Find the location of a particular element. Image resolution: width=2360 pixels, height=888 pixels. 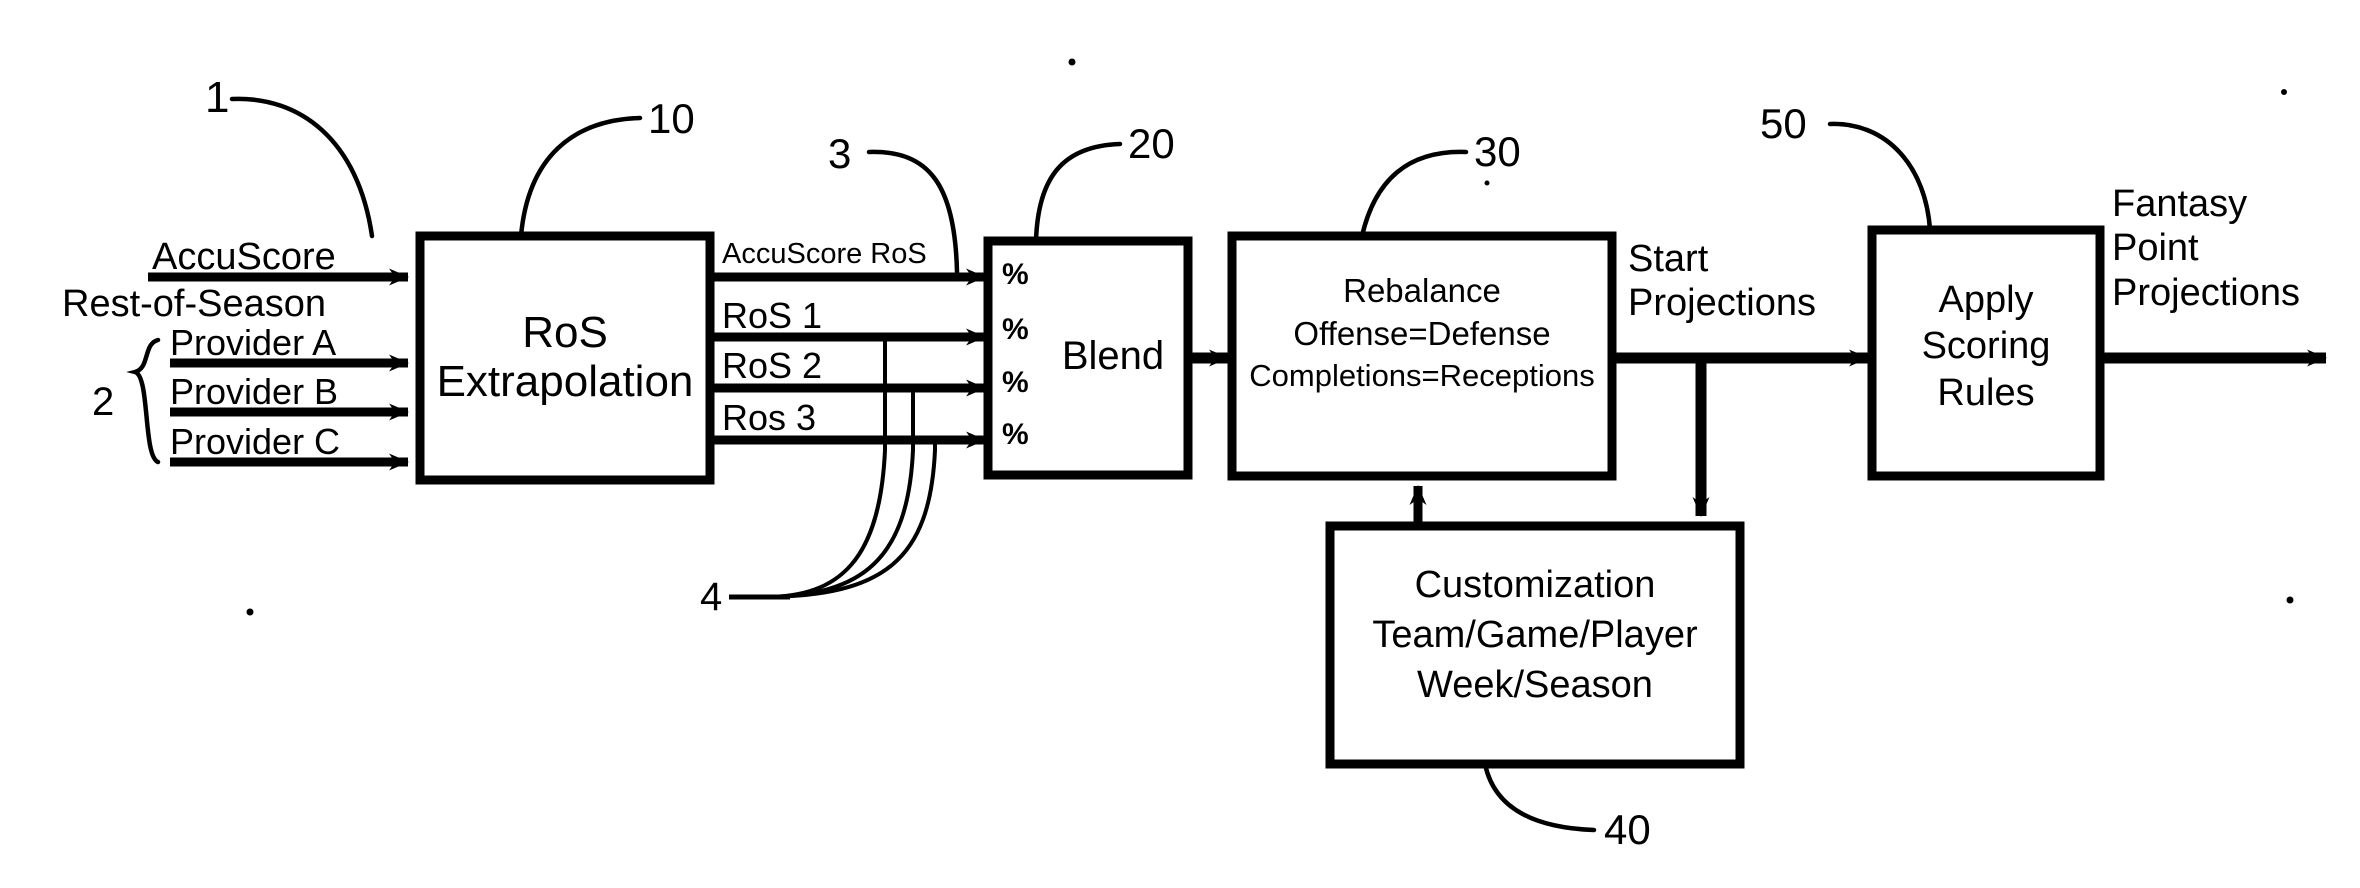

box-label-apply-scoring-rules-line3: Rules is located at coordinates (1986, 392).